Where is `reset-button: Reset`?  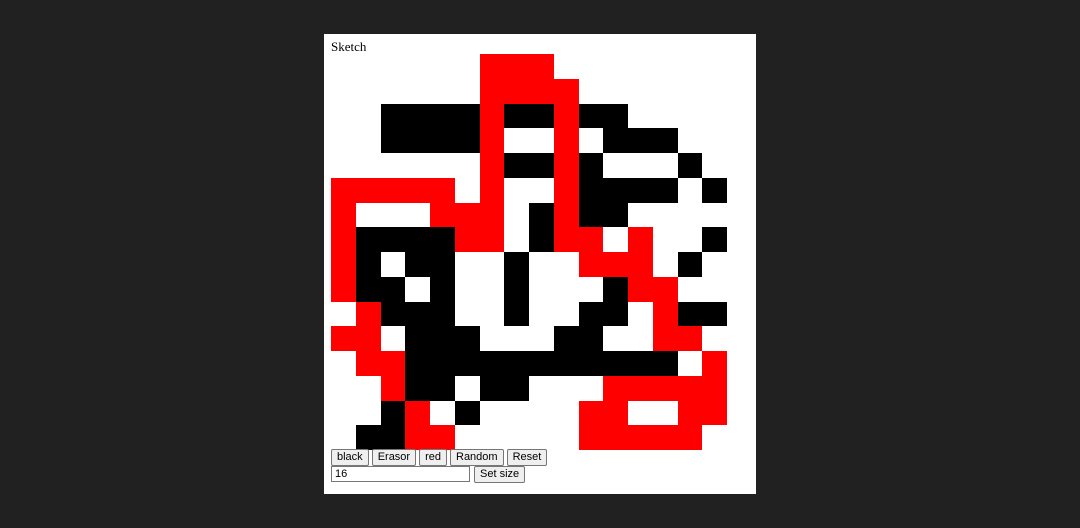 reset-button: Reset is located at coordinates (527, 457).